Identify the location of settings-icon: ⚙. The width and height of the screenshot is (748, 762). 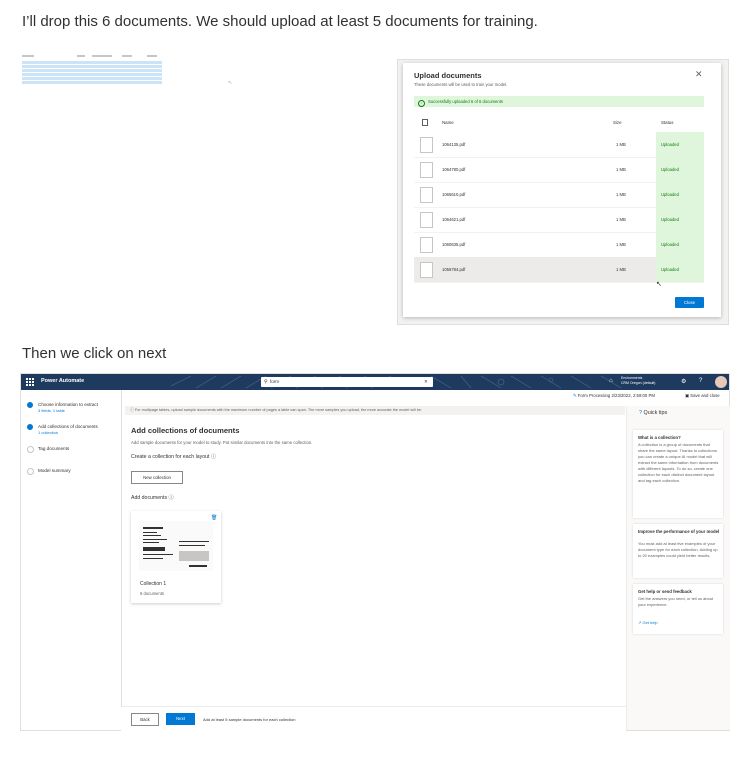
(683, 381).